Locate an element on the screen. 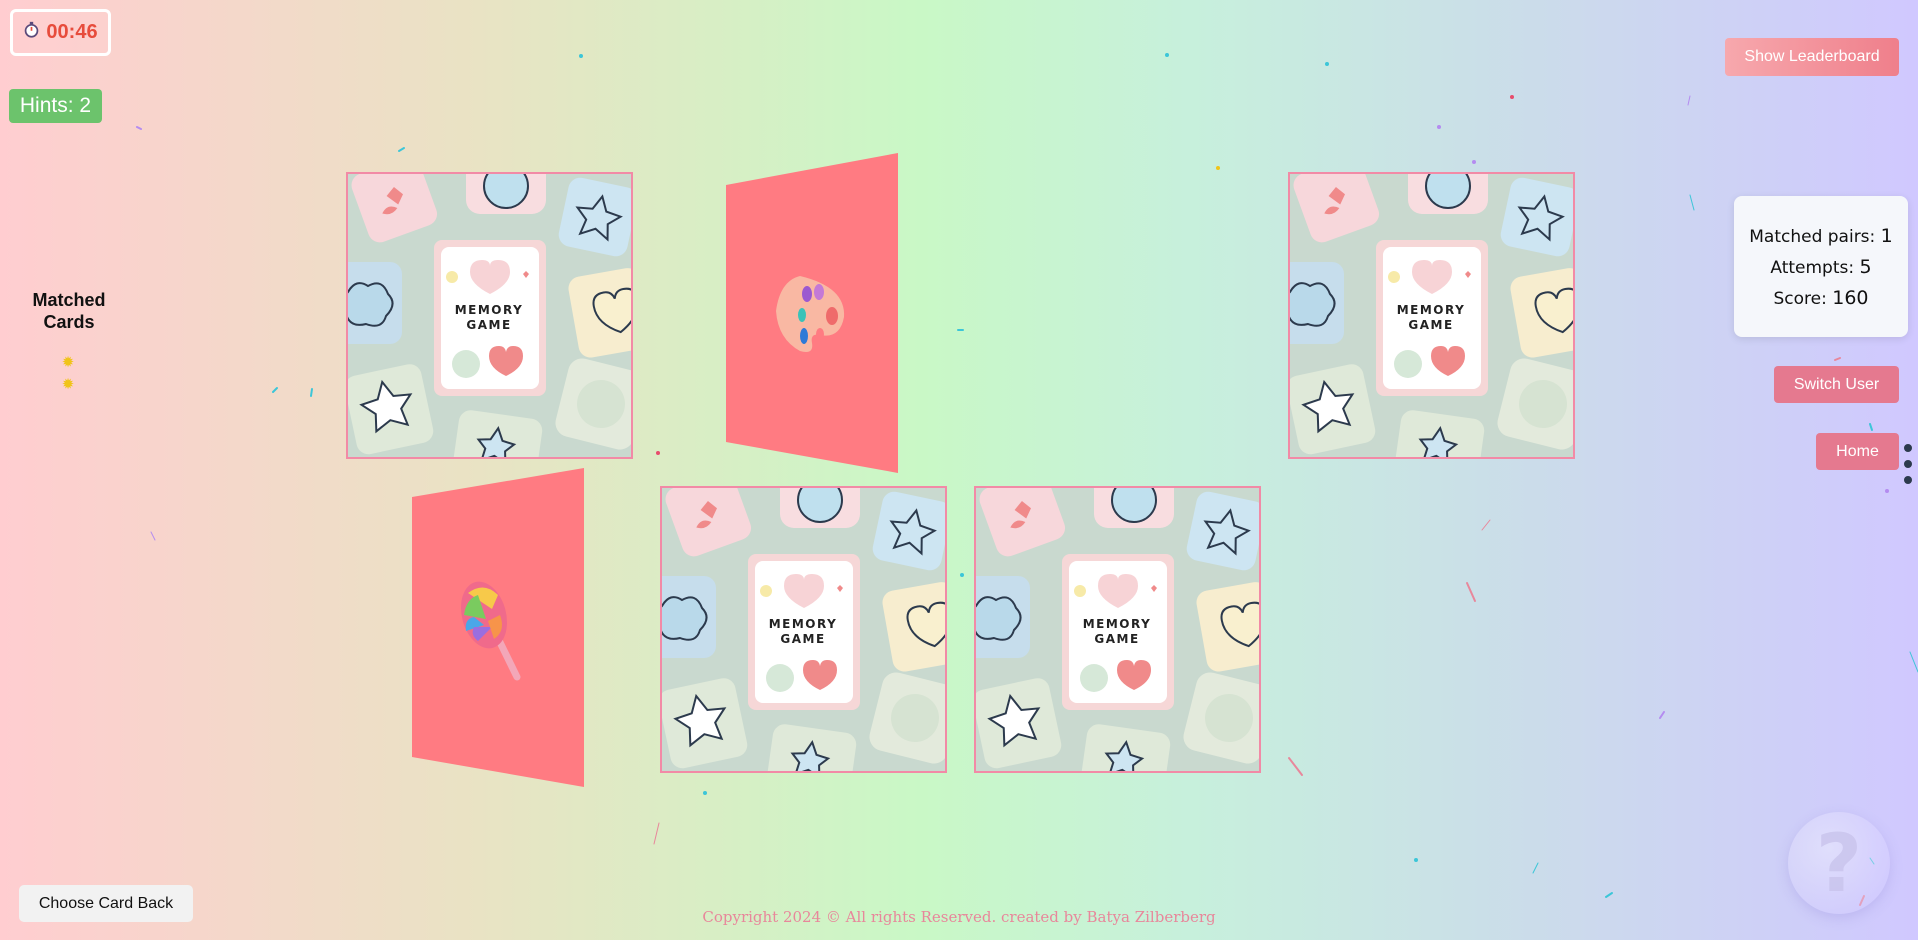 The image size is (1918, 940). matched-pairs-stat: Matched pairs: 1 is located at coordinates (1821, 235).